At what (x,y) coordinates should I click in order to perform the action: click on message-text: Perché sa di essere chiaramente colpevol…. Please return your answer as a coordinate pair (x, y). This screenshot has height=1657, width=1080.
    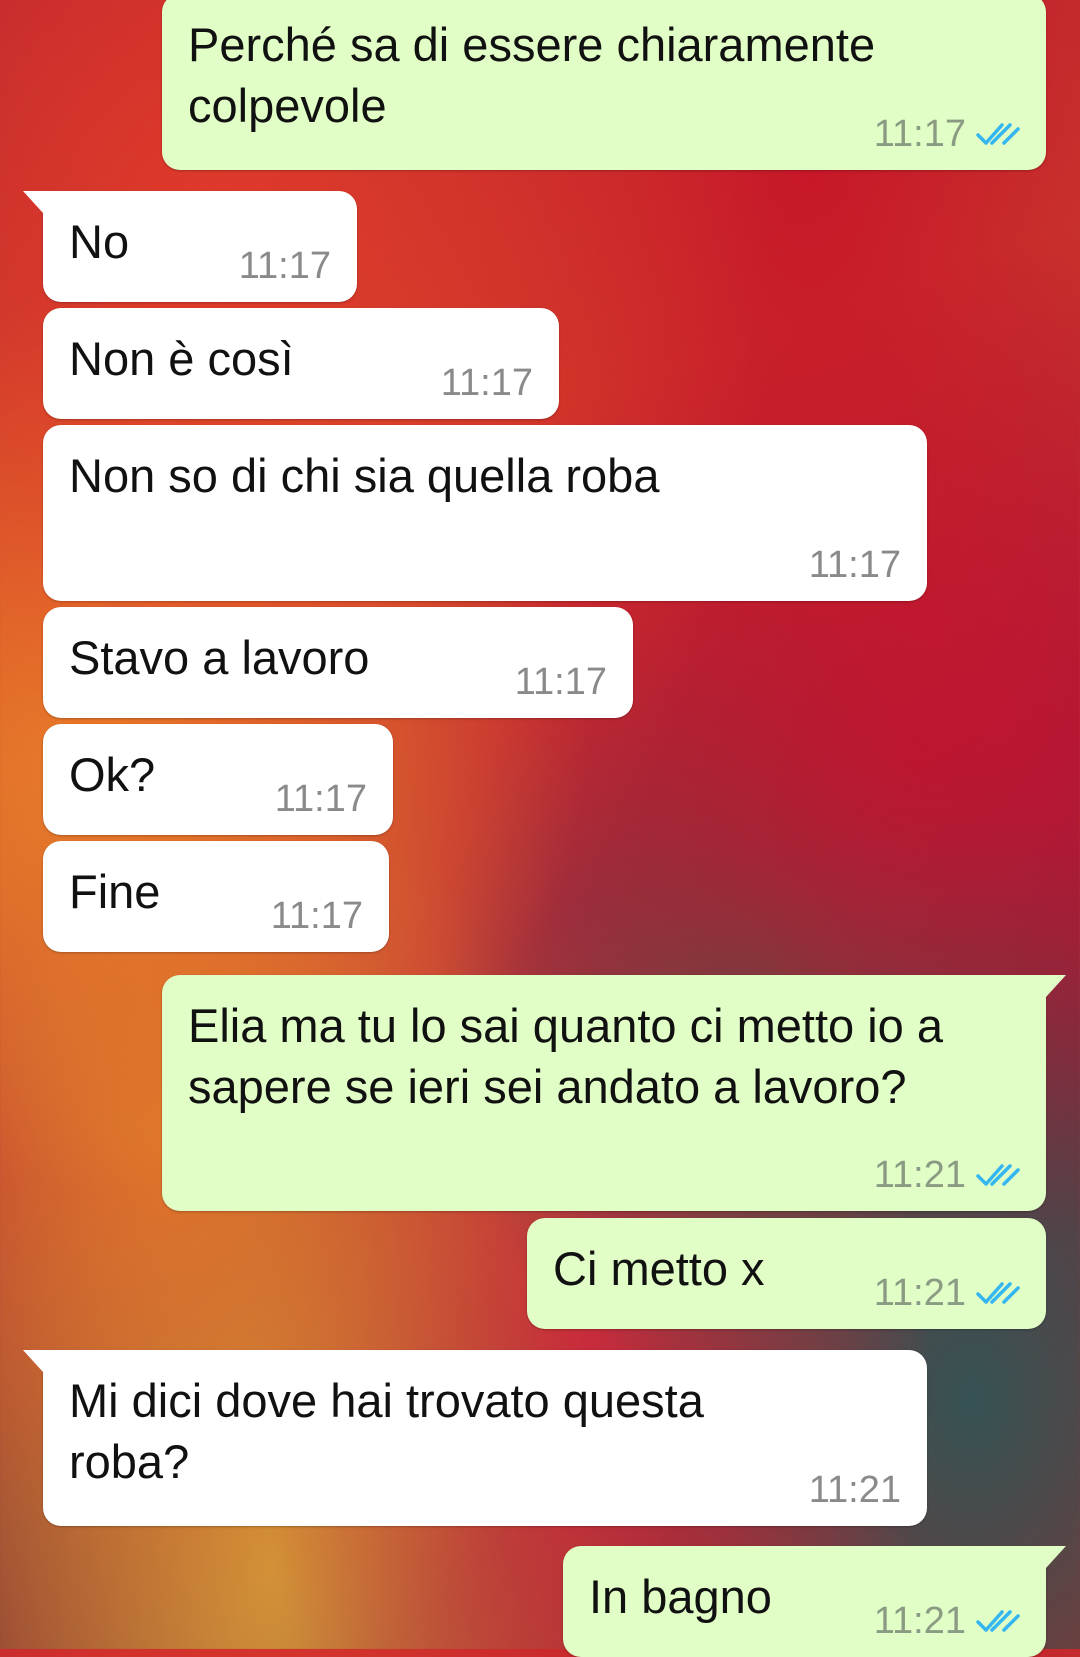
    Looking at the image, I should click on (532, 75).